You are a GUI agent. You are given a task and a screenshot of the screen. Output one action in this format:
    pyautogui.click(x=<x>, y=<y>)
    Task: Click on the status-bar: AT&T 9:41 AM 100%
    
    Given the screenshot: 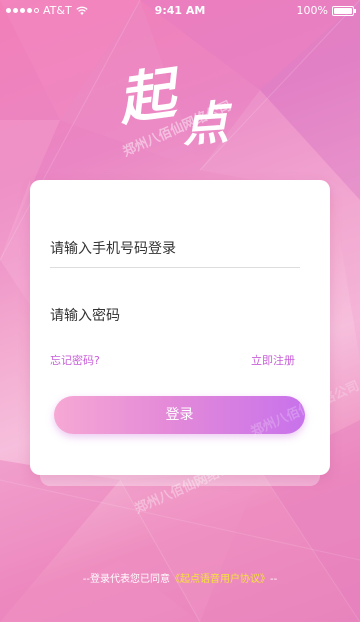 What is the action you would take?
    pyautogui.click(x=180, y=10)
    